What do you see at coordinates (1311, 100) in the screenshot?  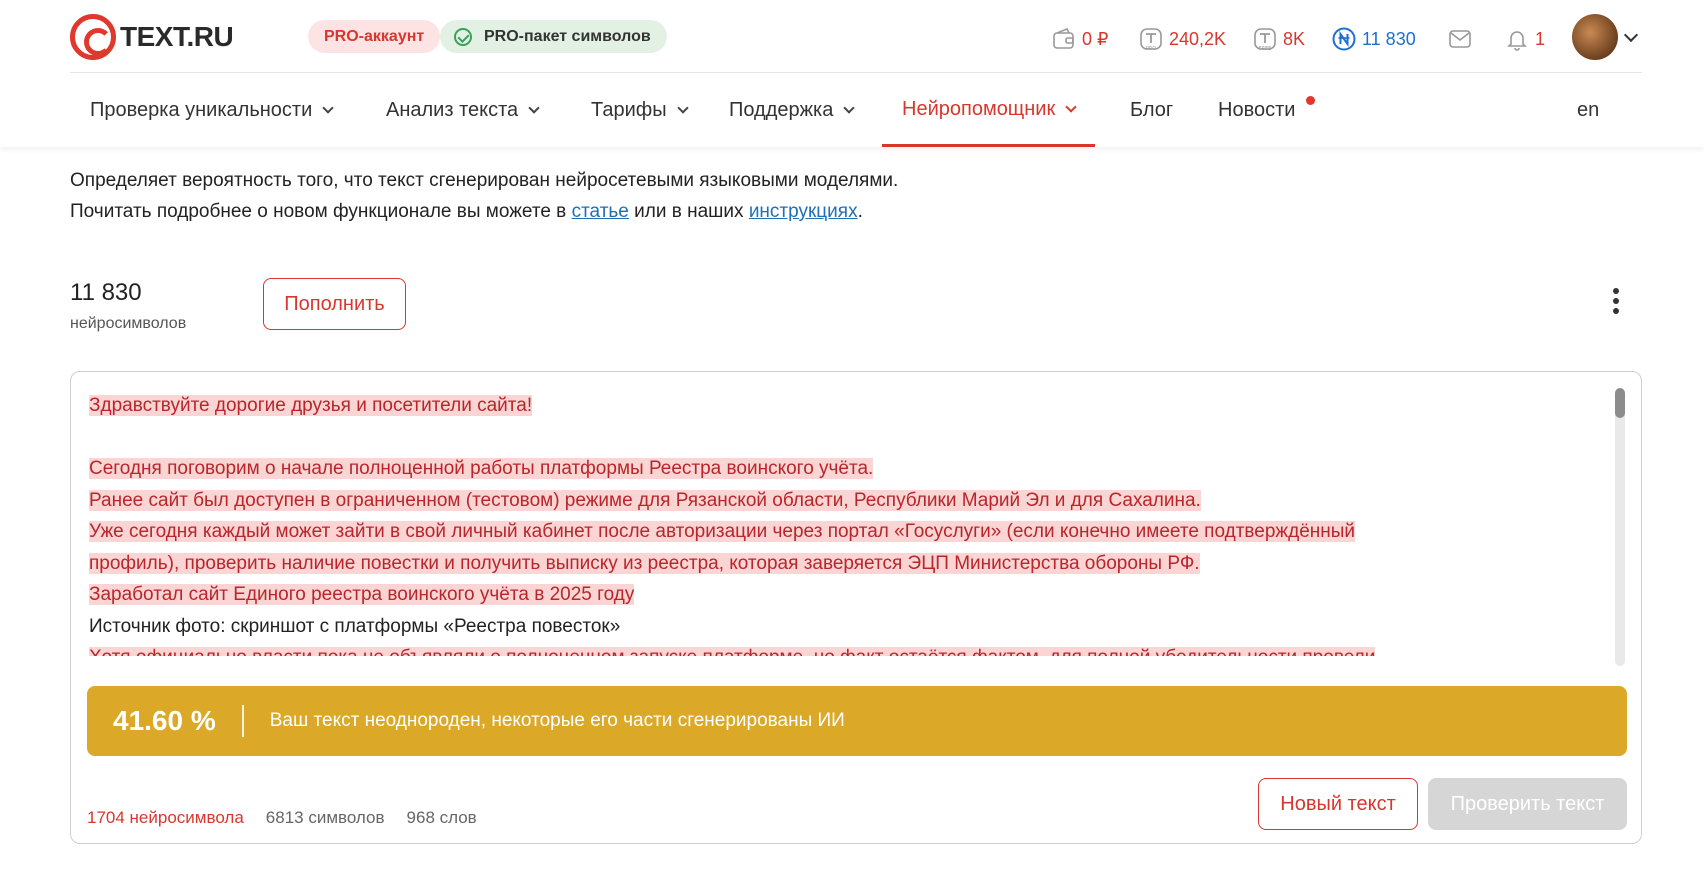 I see `new-indicator-dot` at bounding box center [1311, 100].